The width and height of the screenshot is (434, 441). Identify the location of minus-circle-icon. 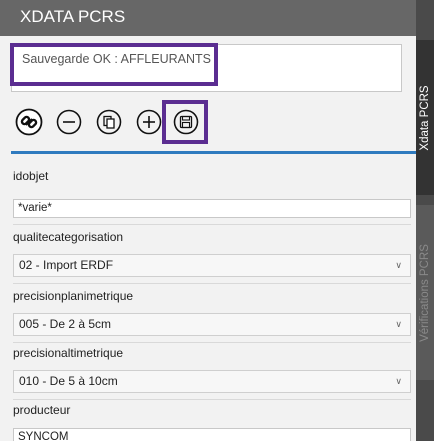
(69, 122).